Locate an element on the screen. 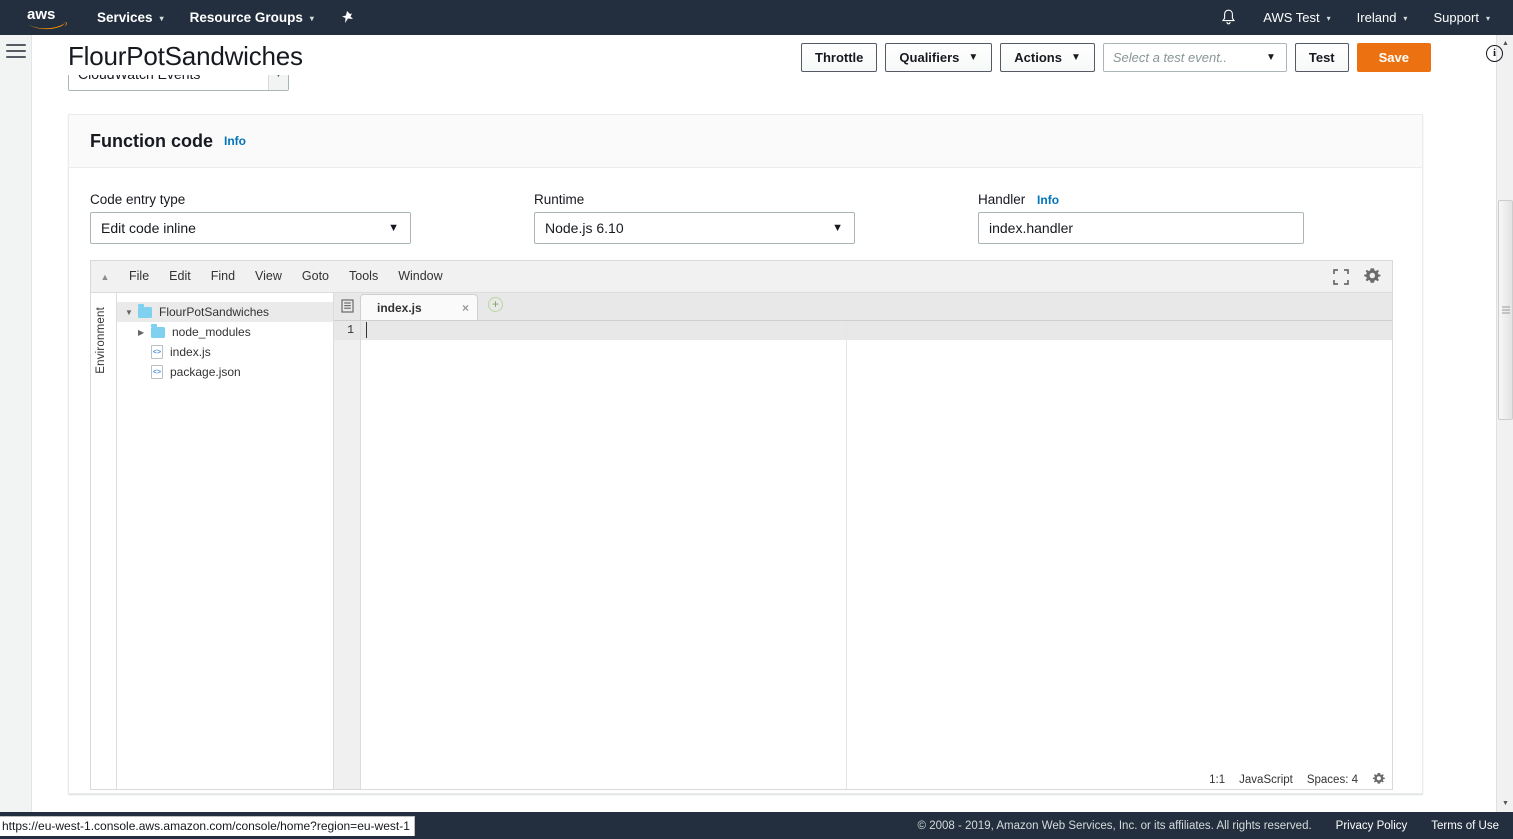 This screenshot has height=839, width=1513. test-event-placeholder: Select a test event.. is located at coordinates (1170, 57).